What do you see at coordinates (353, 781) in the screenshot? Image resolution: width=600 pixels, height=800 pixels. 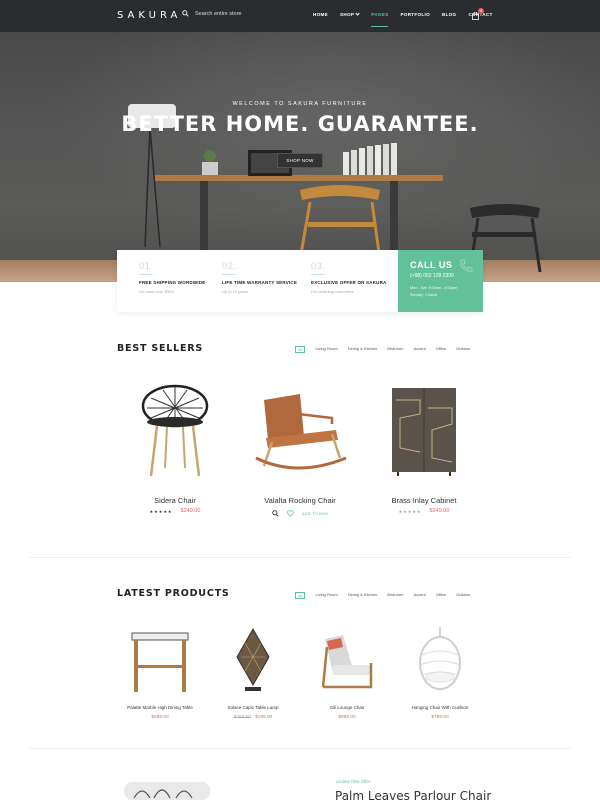 I see `limited-offer-label: Limited Time Offer` at bounding box center [353, 781].